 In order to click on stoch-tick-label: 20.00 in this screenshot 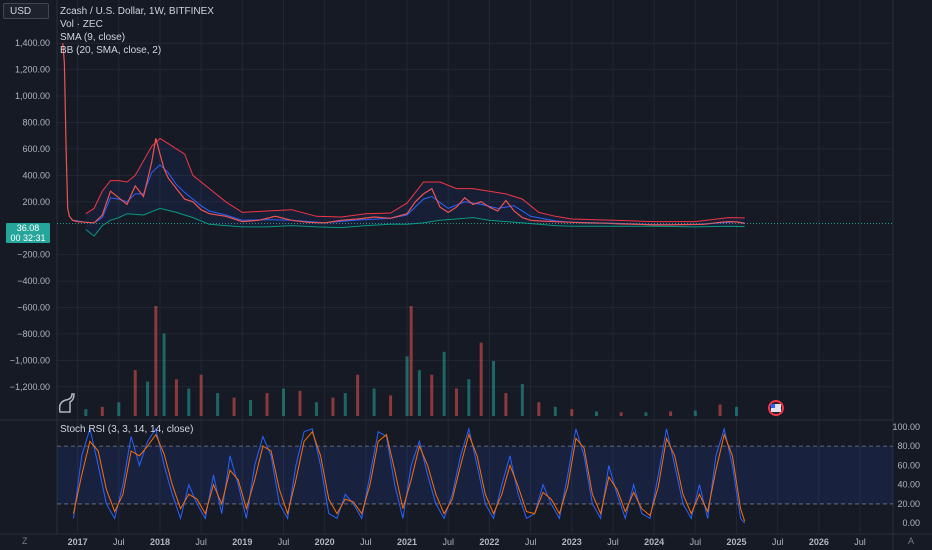, I will do `click(908, 504)`.